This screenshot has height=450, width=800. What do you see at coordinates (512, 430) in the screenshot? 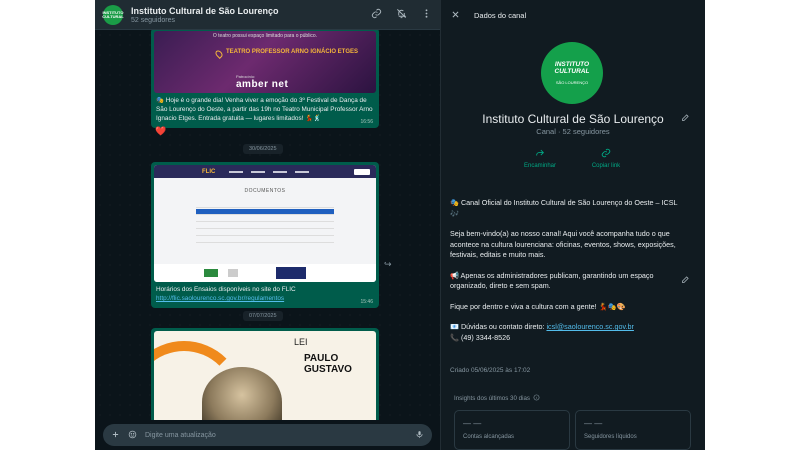
I see `insight-card-reach: — — Contas alcançadas` at bounding box center [512, 430].